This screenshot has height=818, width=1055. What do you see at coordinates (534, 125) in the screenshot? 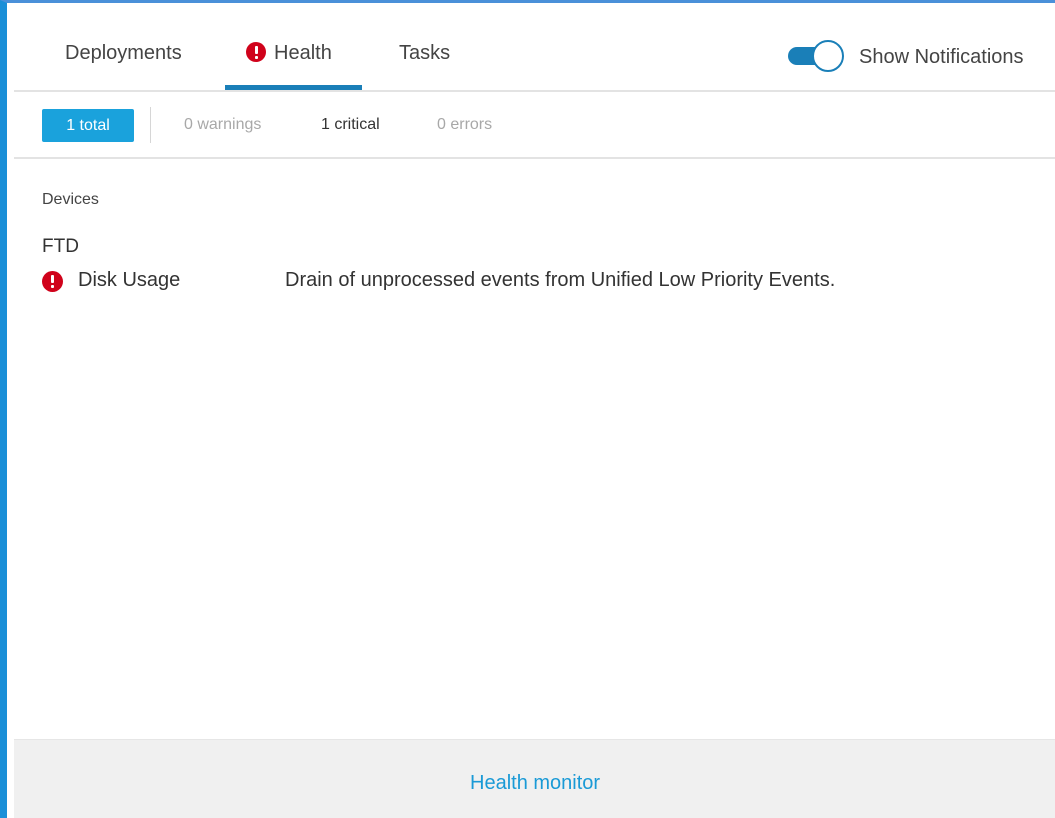
I see `filter-bar: 1 total 0 warnings 1 critical 0 errors` at bounding box center [534, 125].